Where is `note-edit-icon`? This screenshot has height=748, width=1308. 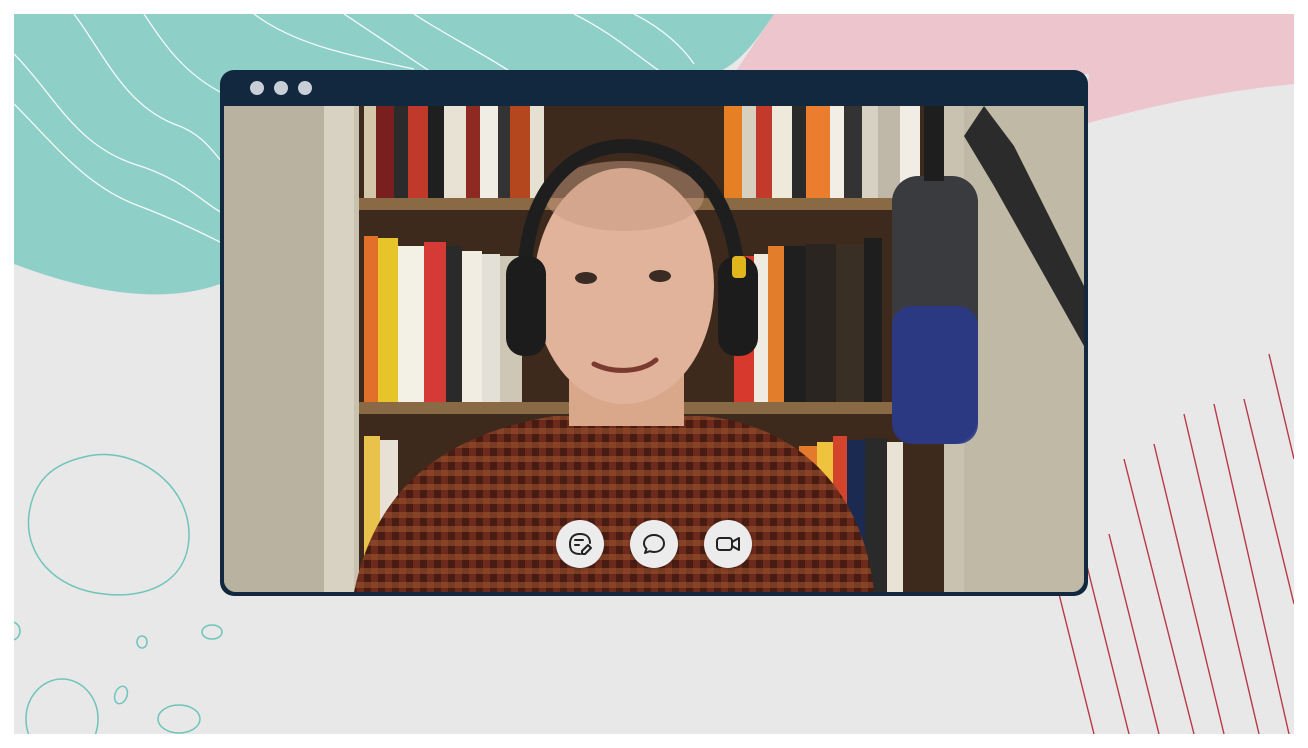 note-edit-icon is located at coordinates (580, 544).